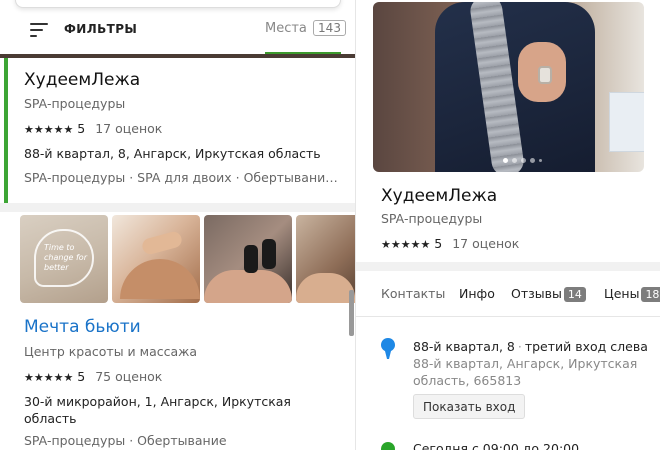 This screenshot has height=450, width=660. Describe the element at coordinates (477, 293) in the screenshot. I see `tab-info: Инфо` at that location.